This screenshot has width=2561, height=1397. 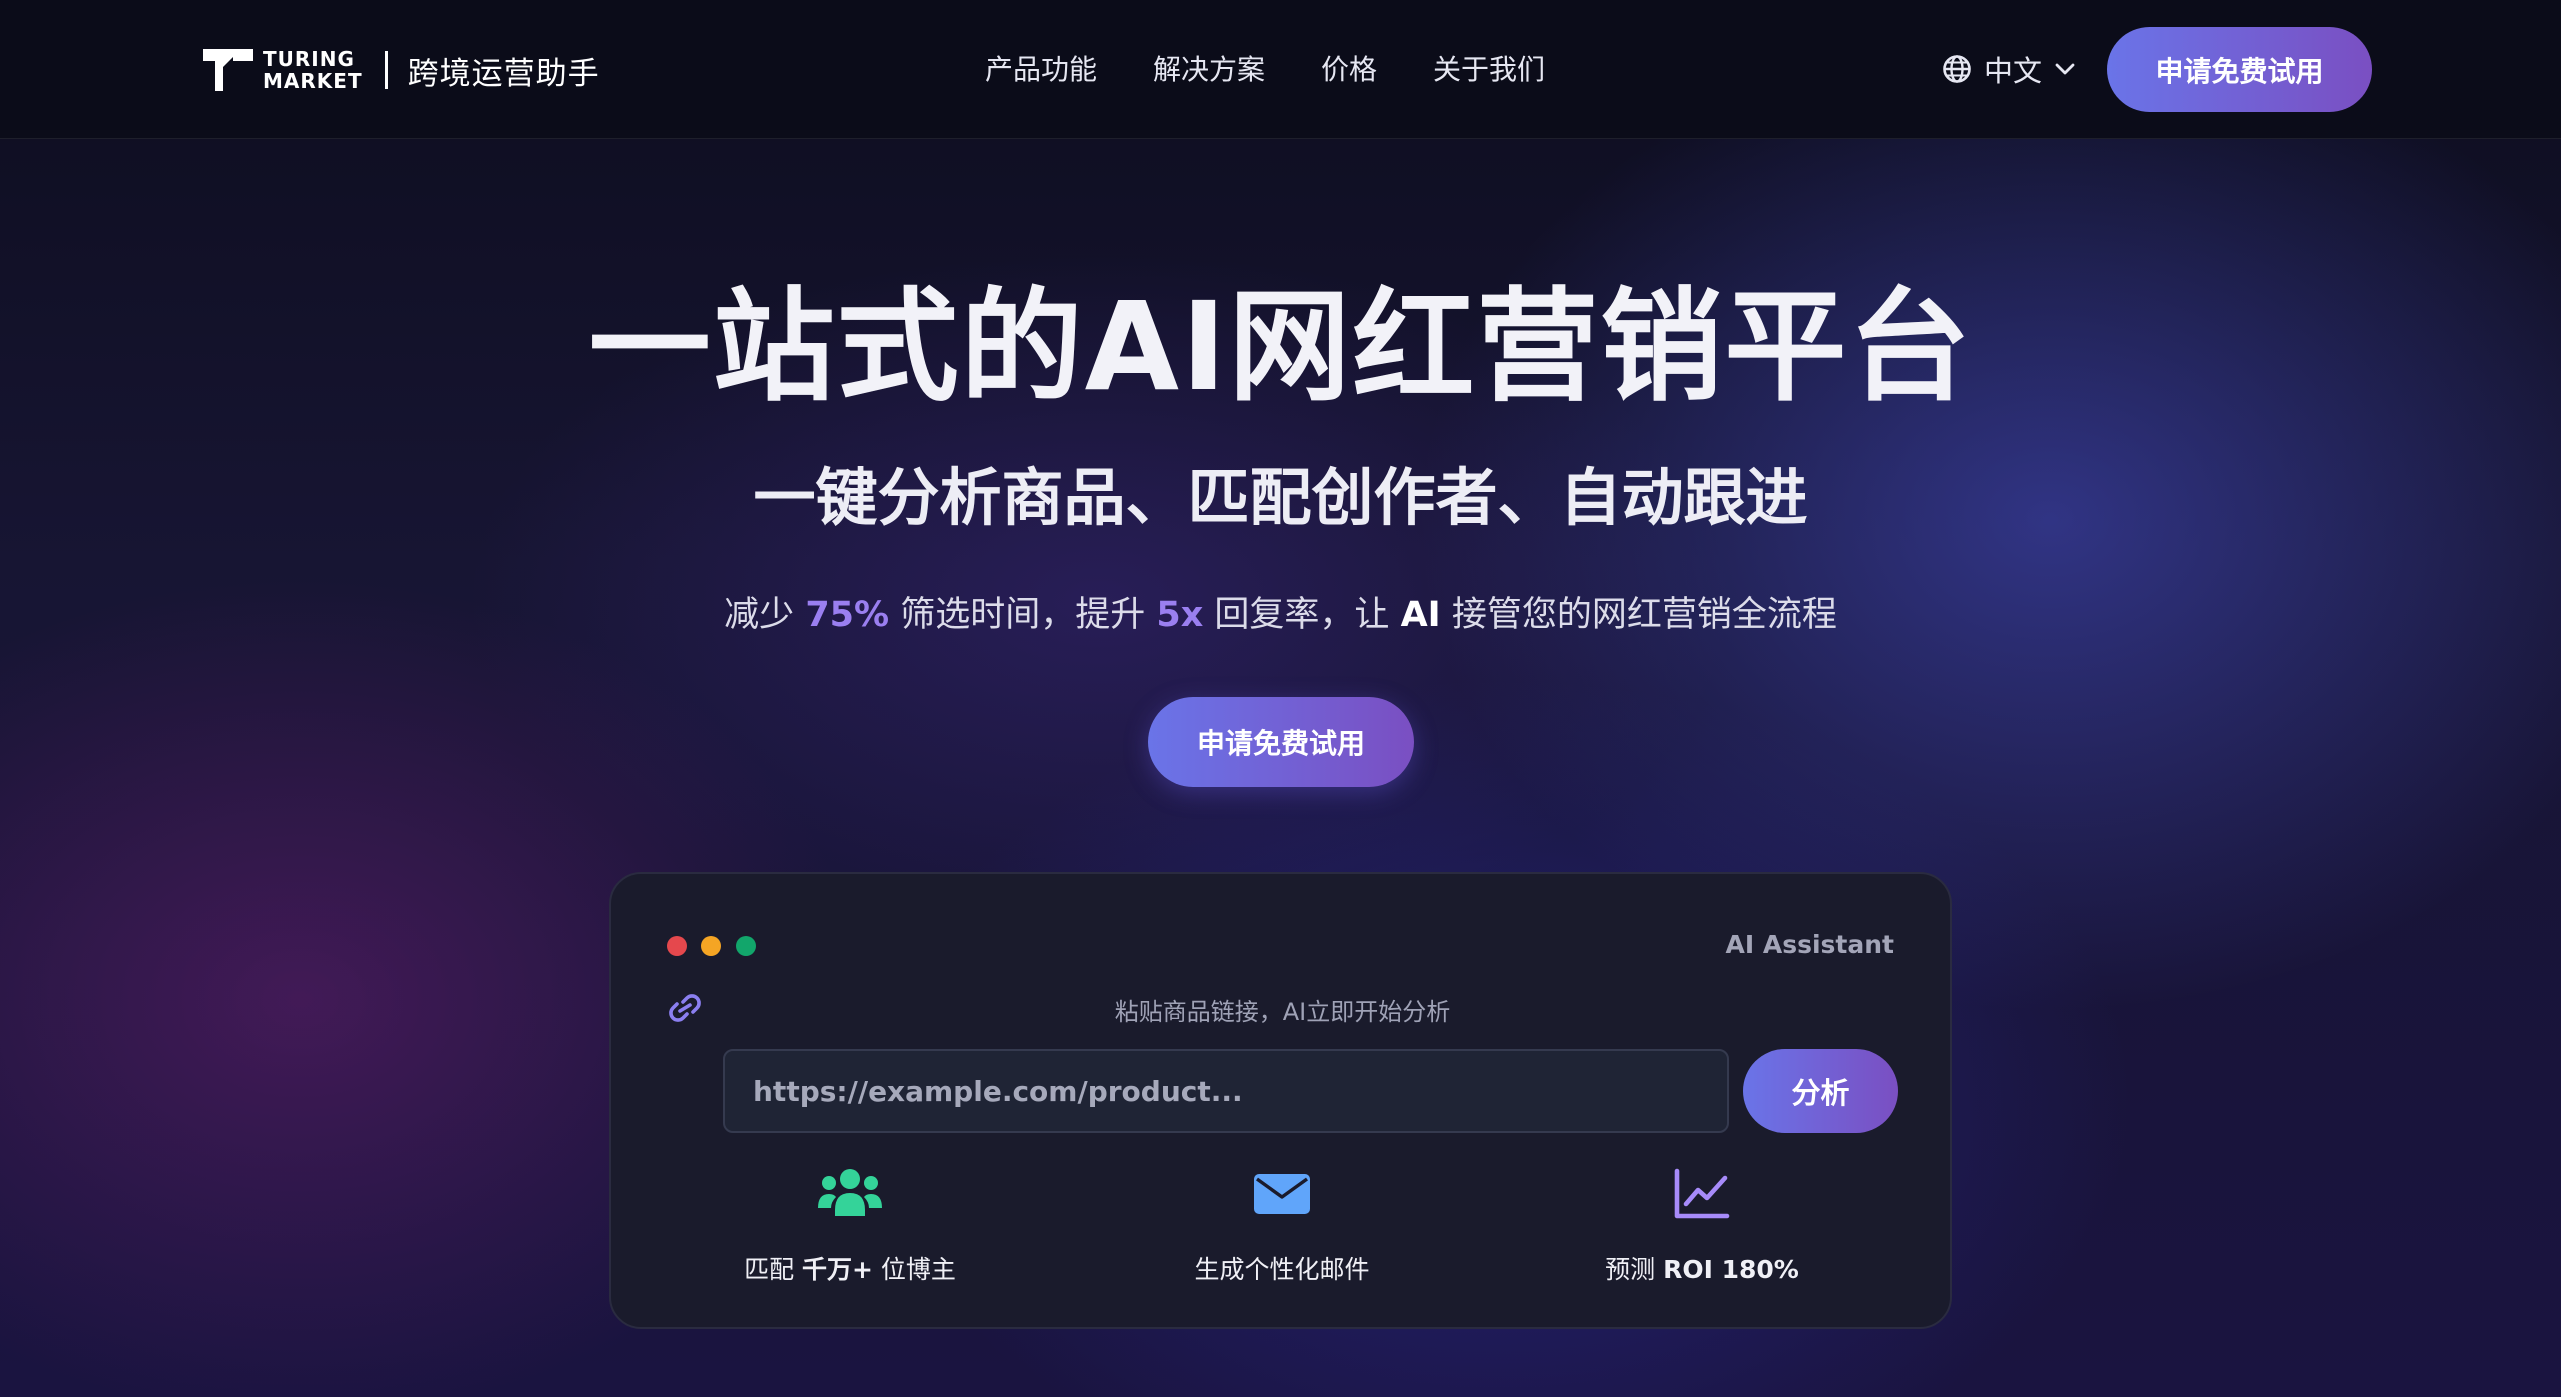 I want to click on chart-line-icon, so click(x=1702, y=1193).